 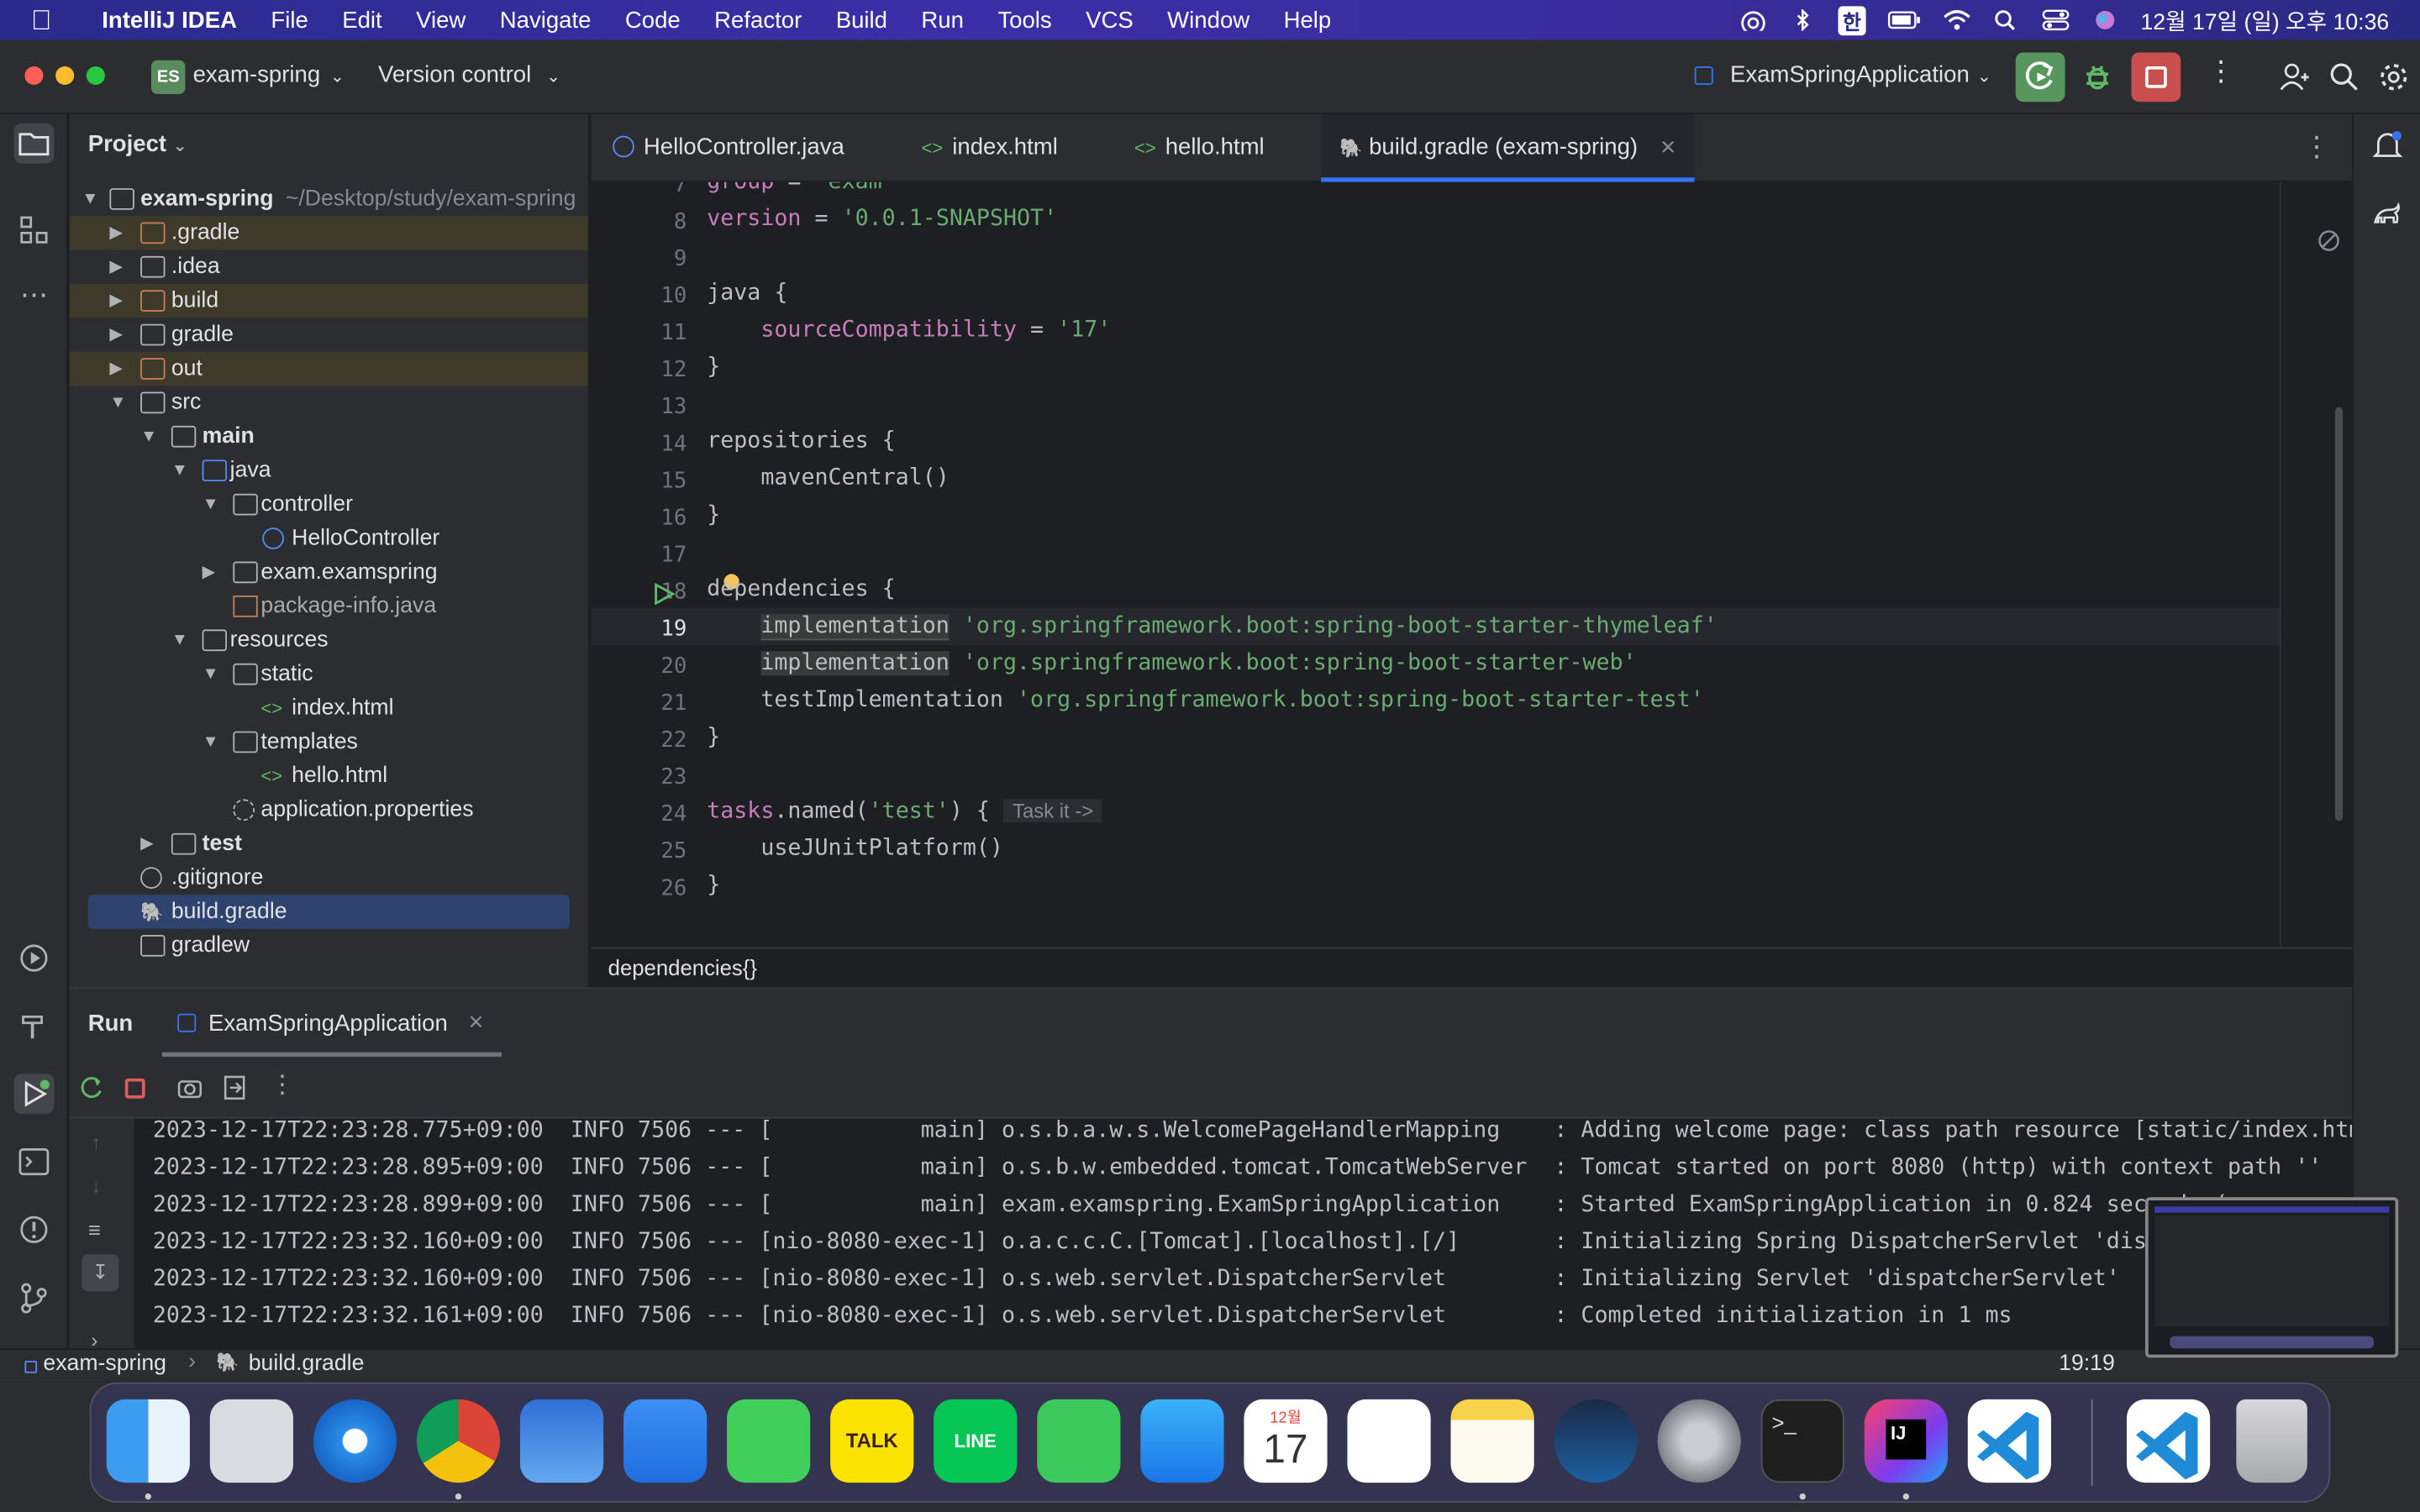 I want to click on close-window-button, so click(x=34, y=76).